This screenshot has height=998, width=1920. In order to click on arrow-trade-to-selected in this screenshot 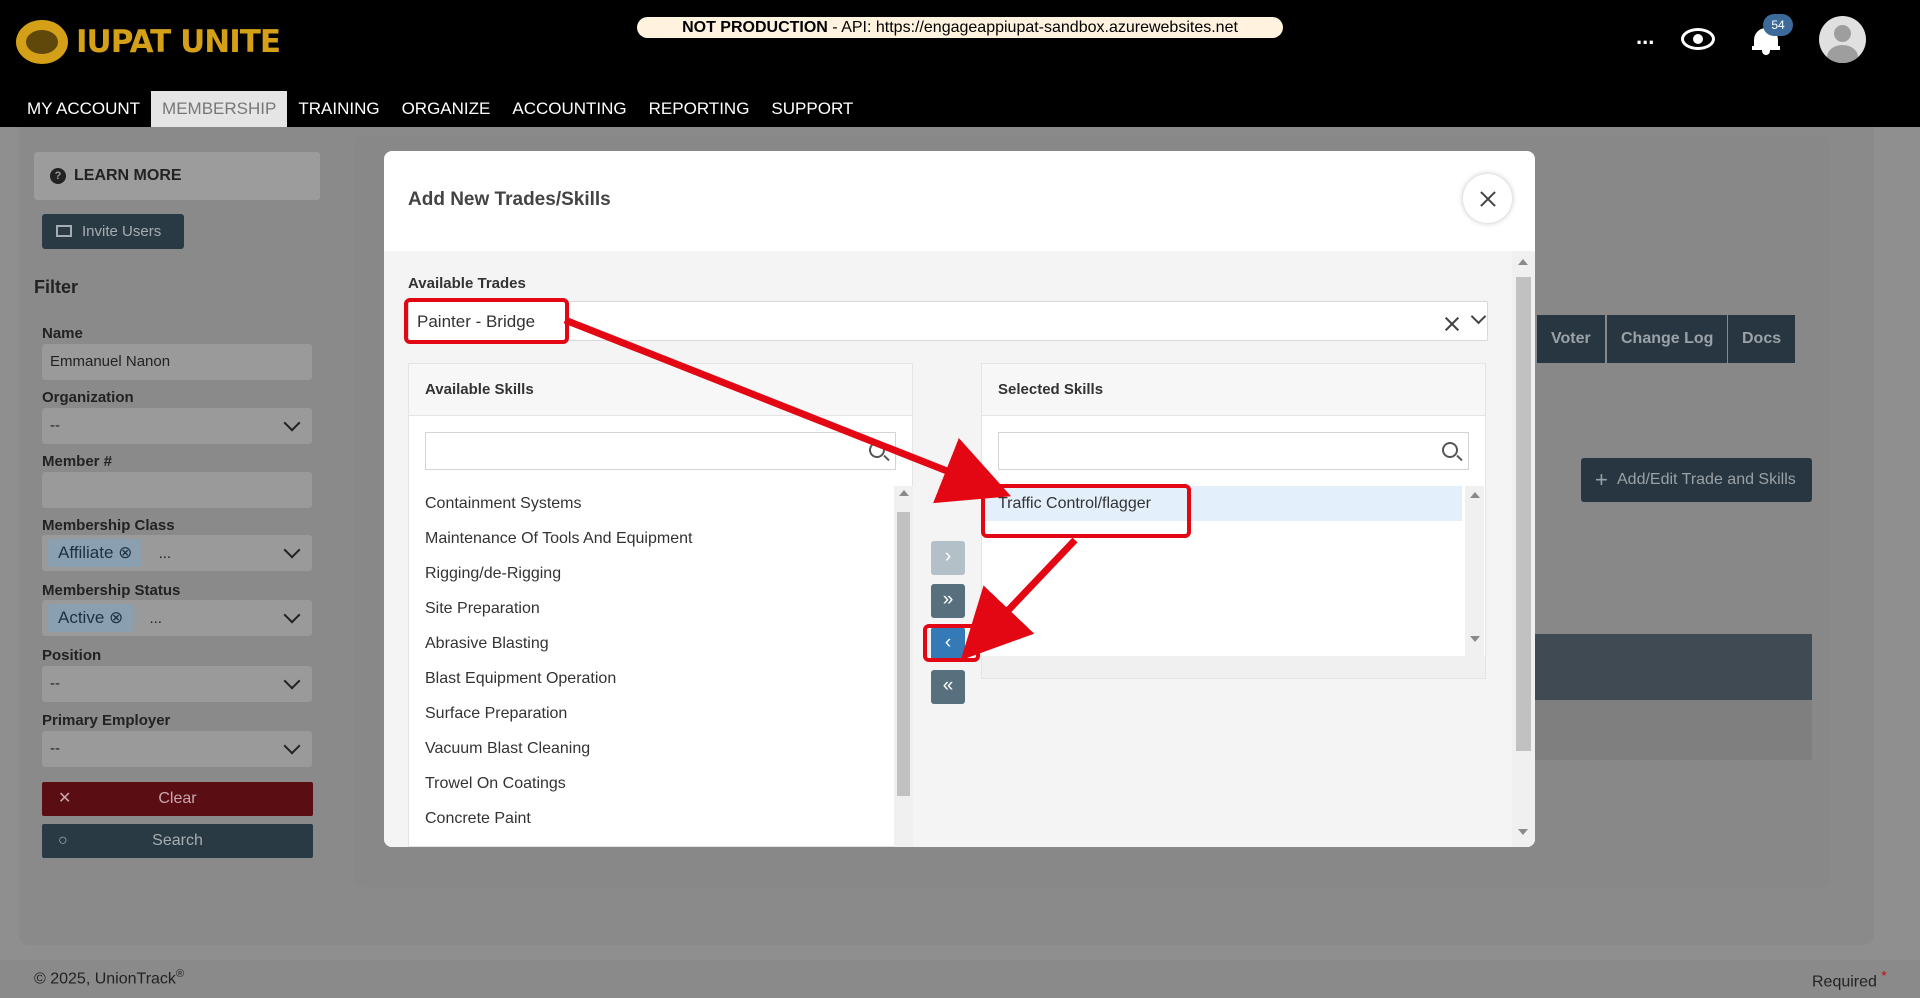, I will do `click(787, 410)`.